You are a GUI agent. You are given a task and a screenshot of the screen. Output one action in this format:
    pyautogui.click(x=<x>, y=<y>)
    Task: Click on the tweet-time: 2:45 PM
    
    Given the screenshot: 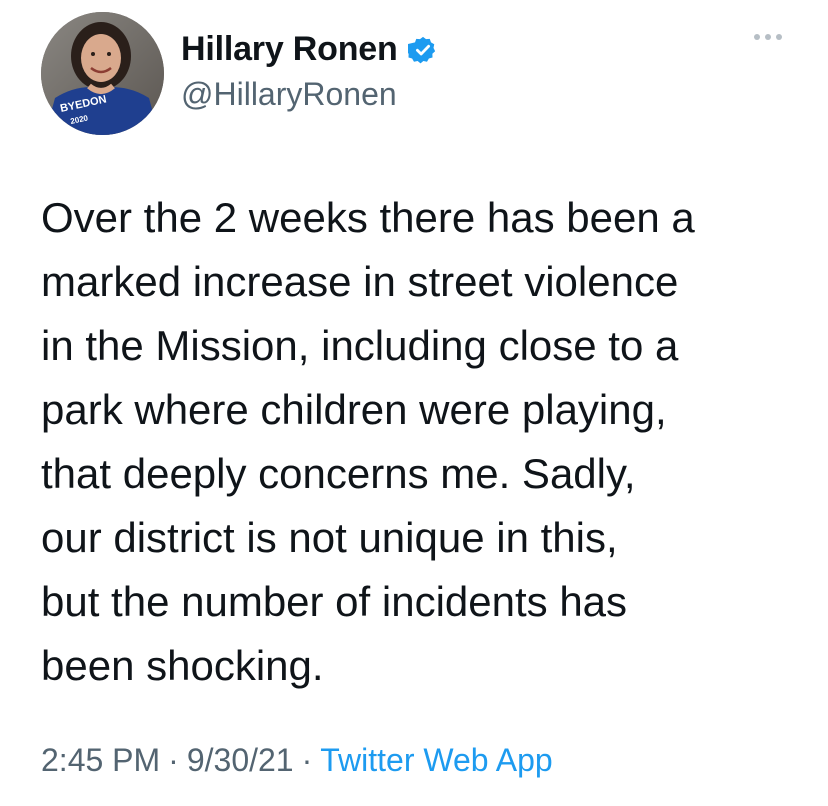 What is the action you would take?
    pyautogui.click(x=100, y=760)
    